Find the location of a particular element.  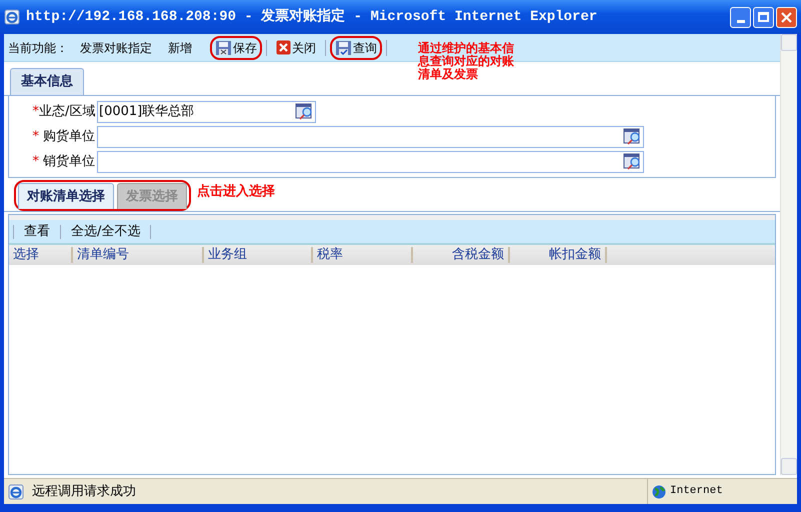

toolbar-button: 保存 is located at coordinates (236, 48).